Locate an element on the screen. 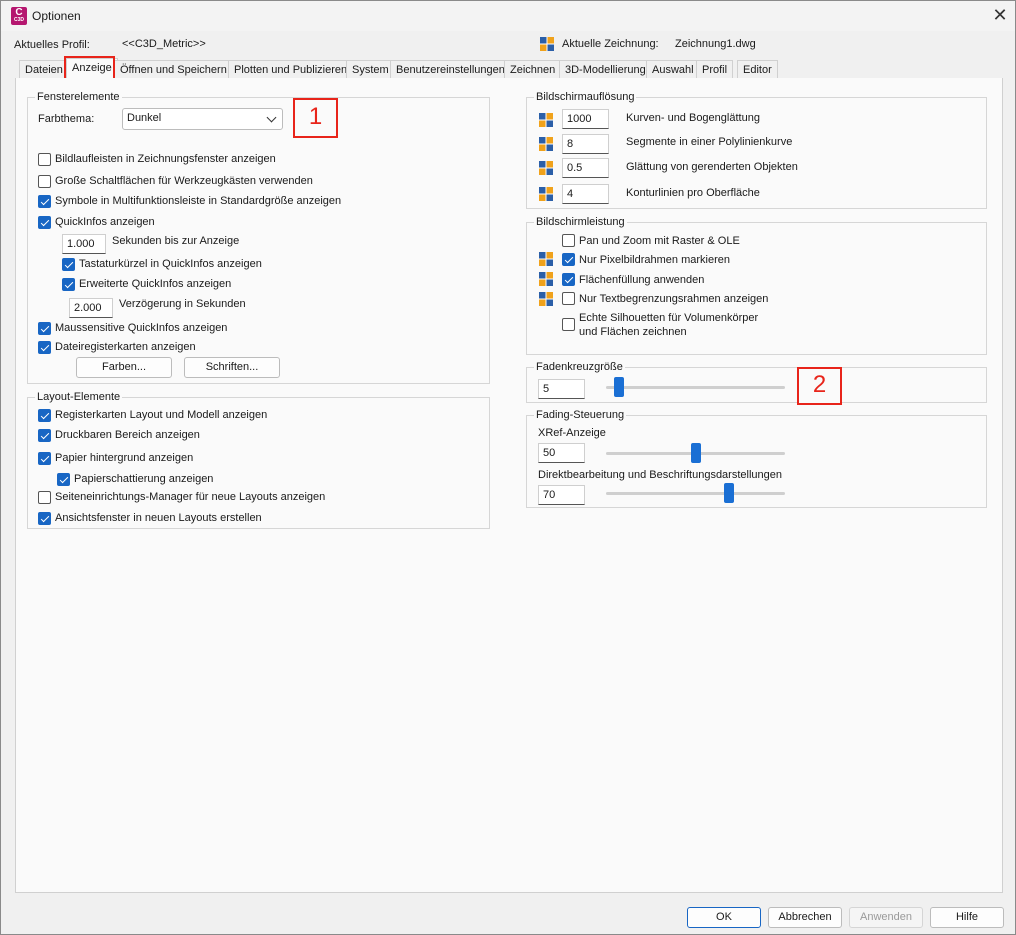  drawing-value: Zeichnung1.dwg is located at coordinates (715, 44).